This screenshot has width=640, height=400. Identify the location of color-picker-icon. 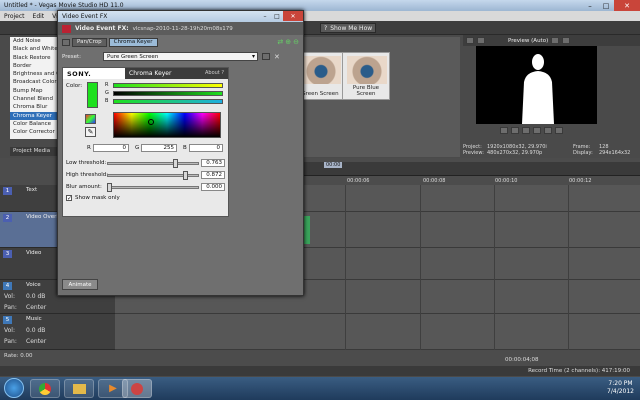
(90, 119).